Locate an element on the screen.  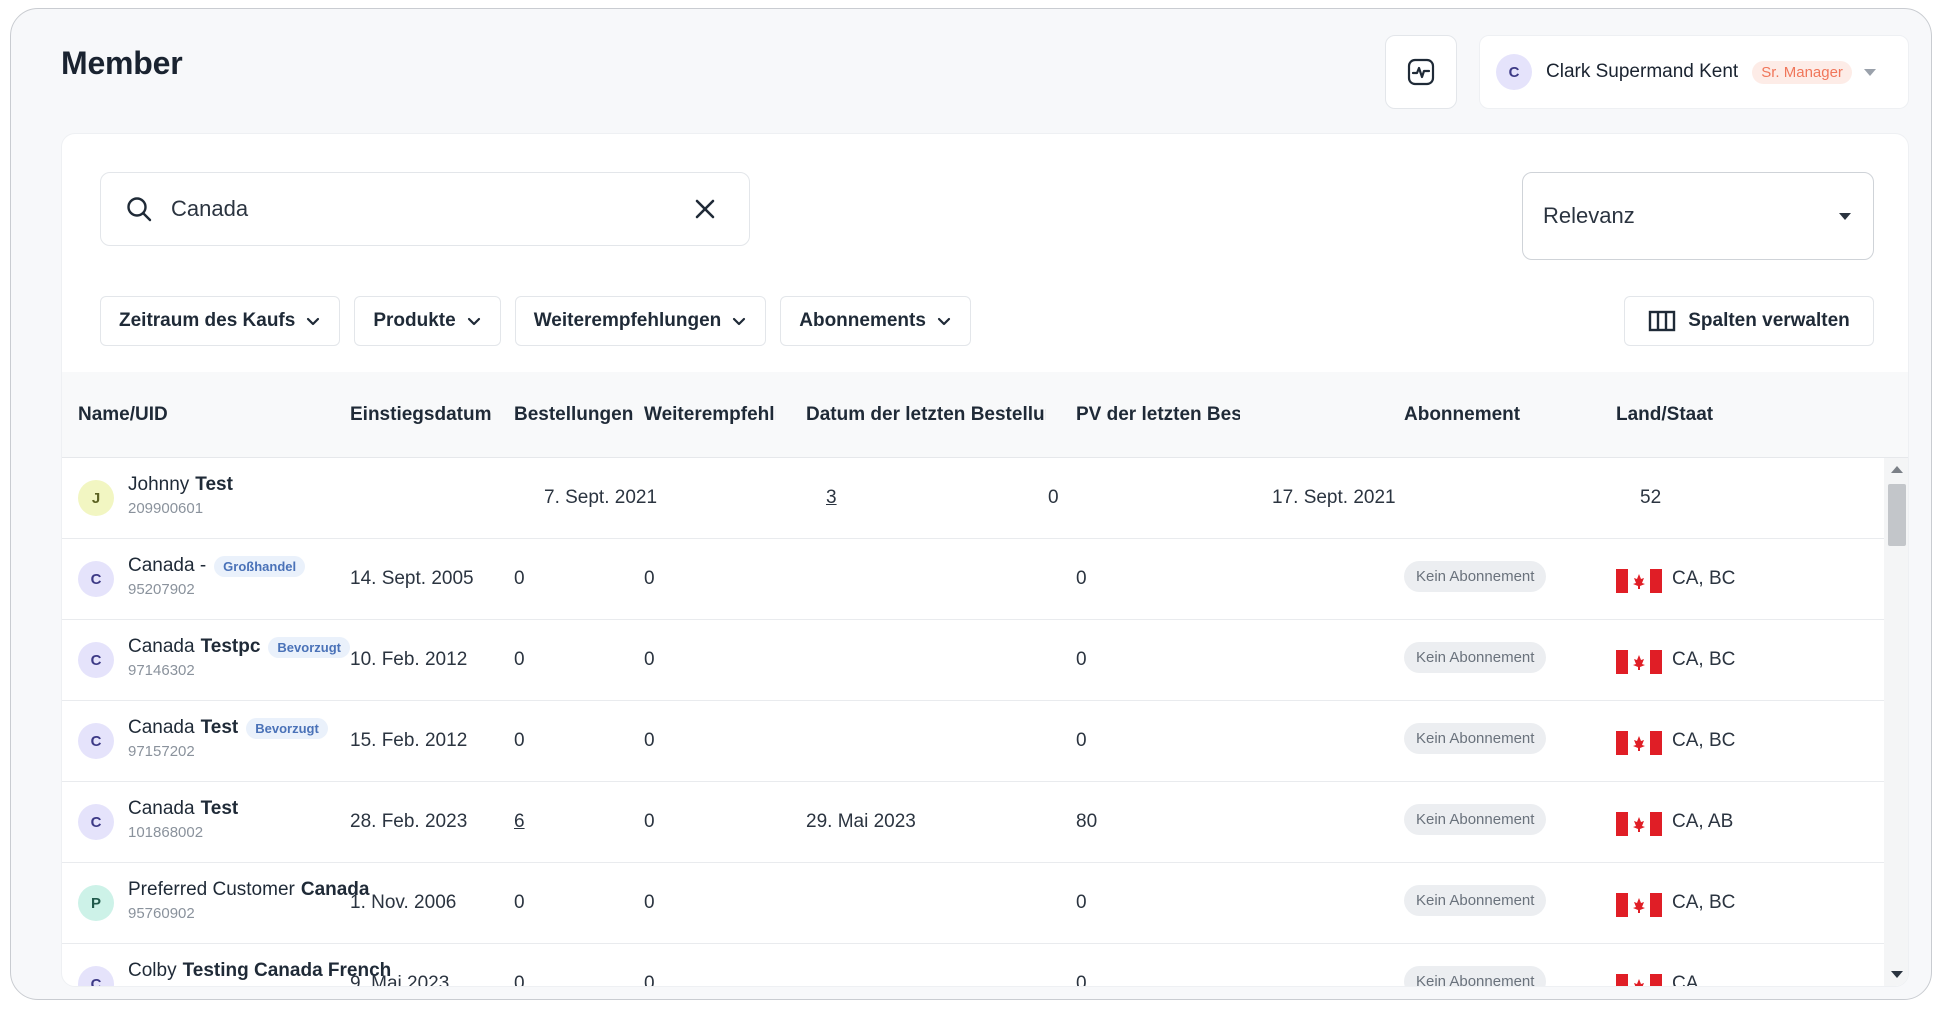
uid: 95760902 is located at coordinates (161, 913).